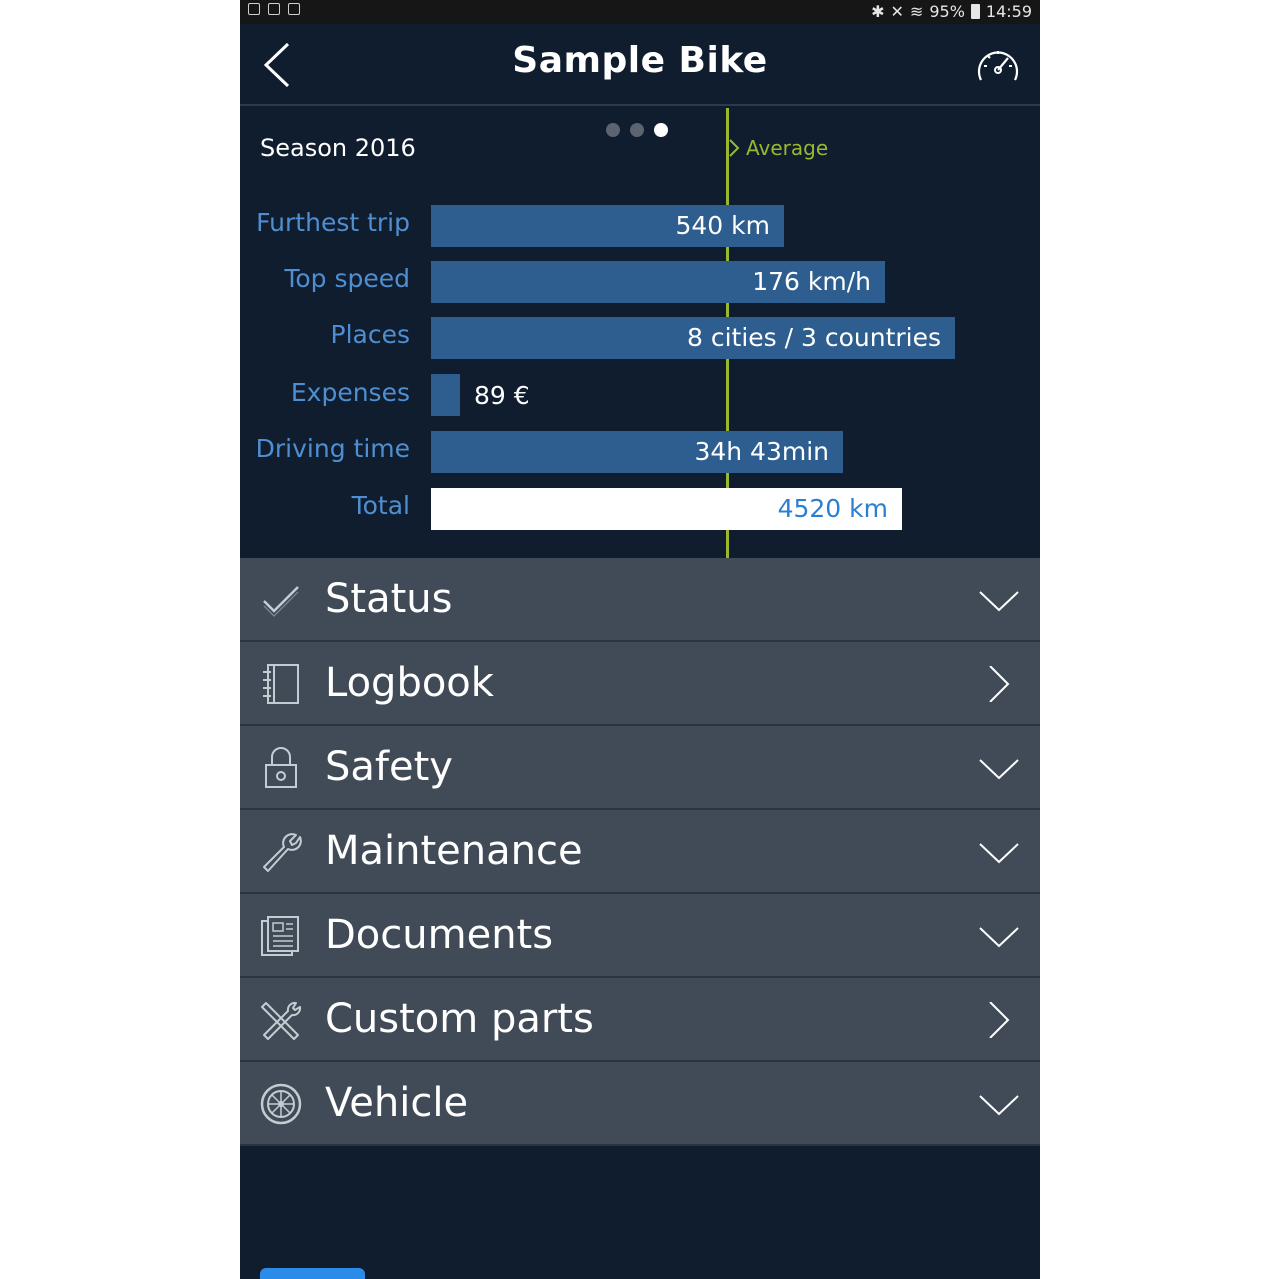 The width and height of the screenshot is (1280, 1279). I want to click on stat-bar-furthest-trip: 540 km, so click(607, 226).